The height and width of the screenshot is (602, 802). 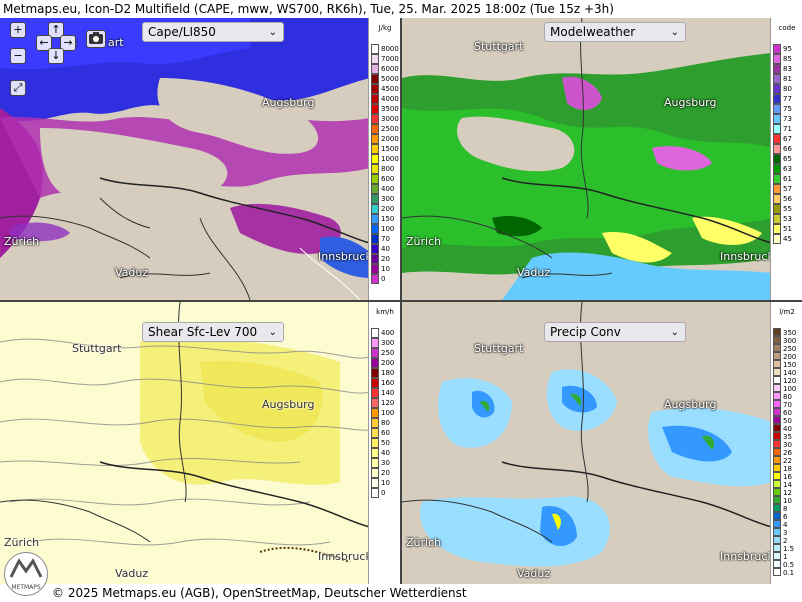 I want to click on colorbar-label: 200, so click(x=388, y=209).